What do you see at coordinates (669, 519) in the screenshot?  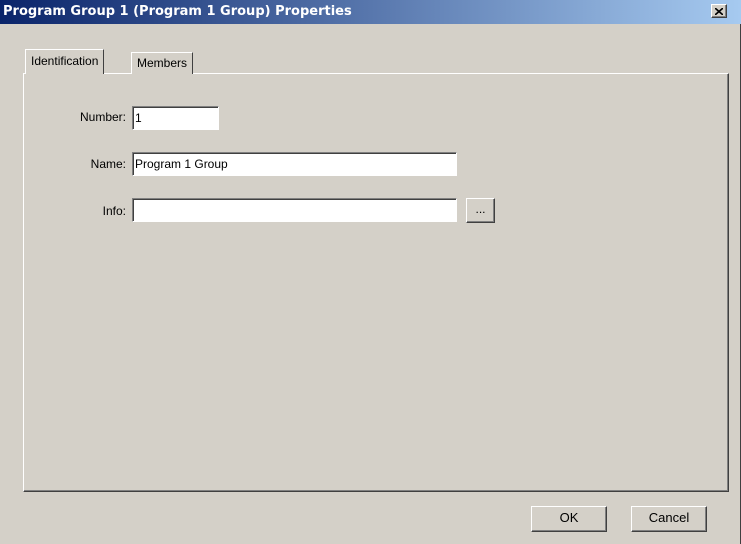 I see `cancel-button: Cancel` at bounding box center [669, 519].